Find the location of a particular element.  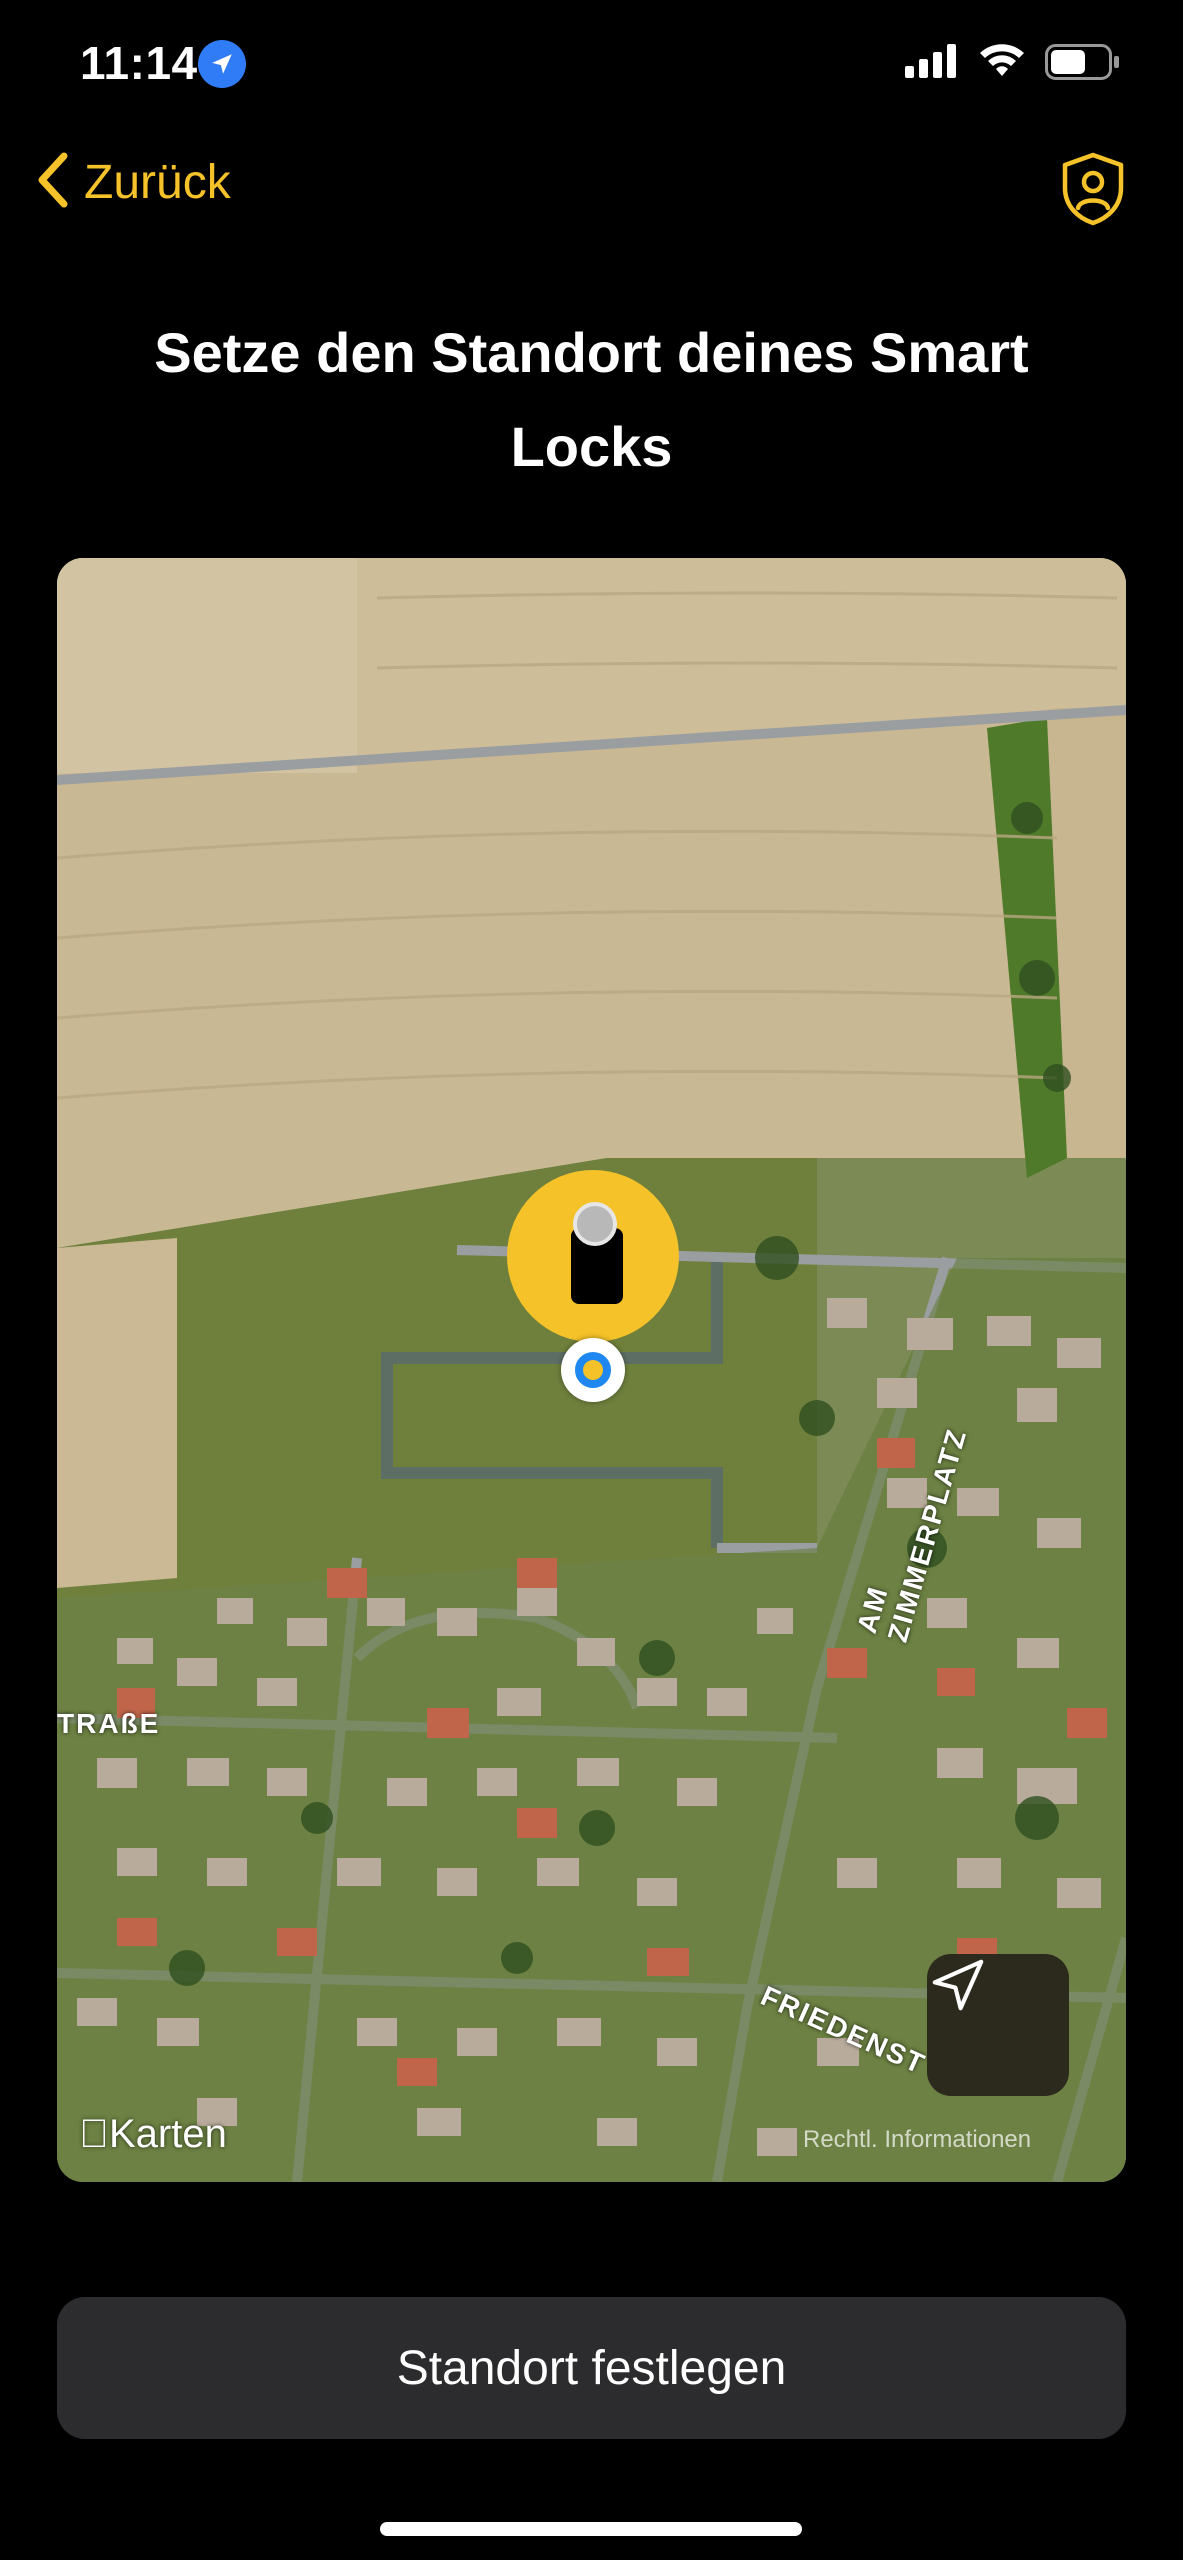

account-shield-icon is located at coordinates (1093, 191).